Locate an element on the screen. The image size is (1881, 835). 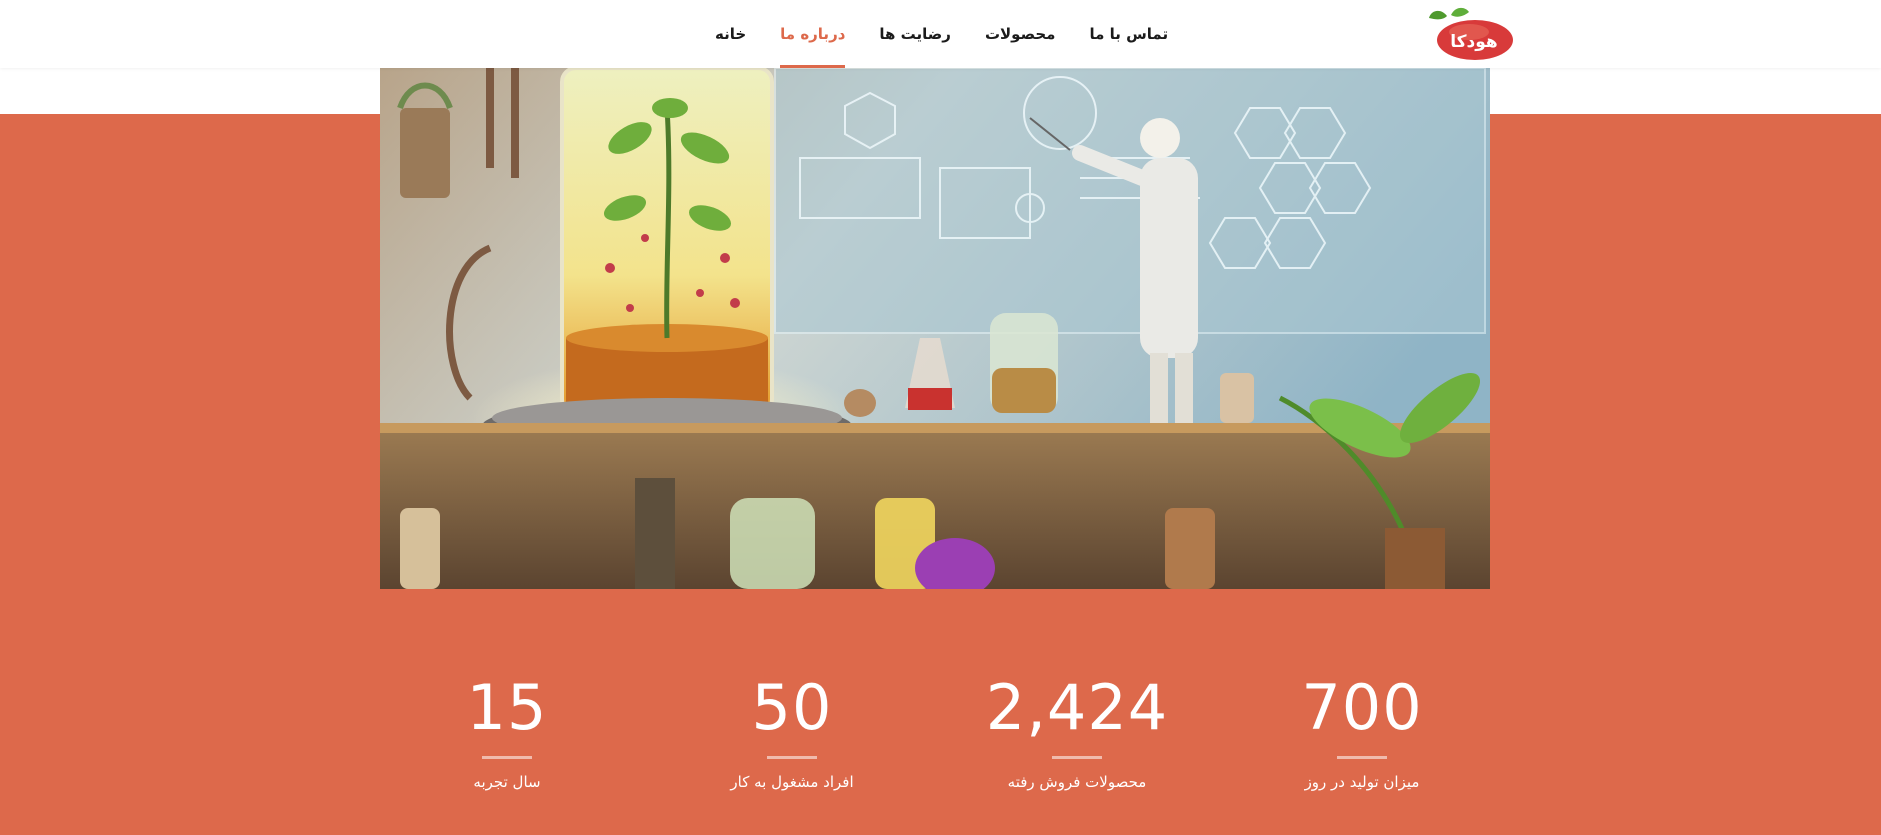
nav-item-testimonials: رضایت ها is located at coordinates (915, 34).